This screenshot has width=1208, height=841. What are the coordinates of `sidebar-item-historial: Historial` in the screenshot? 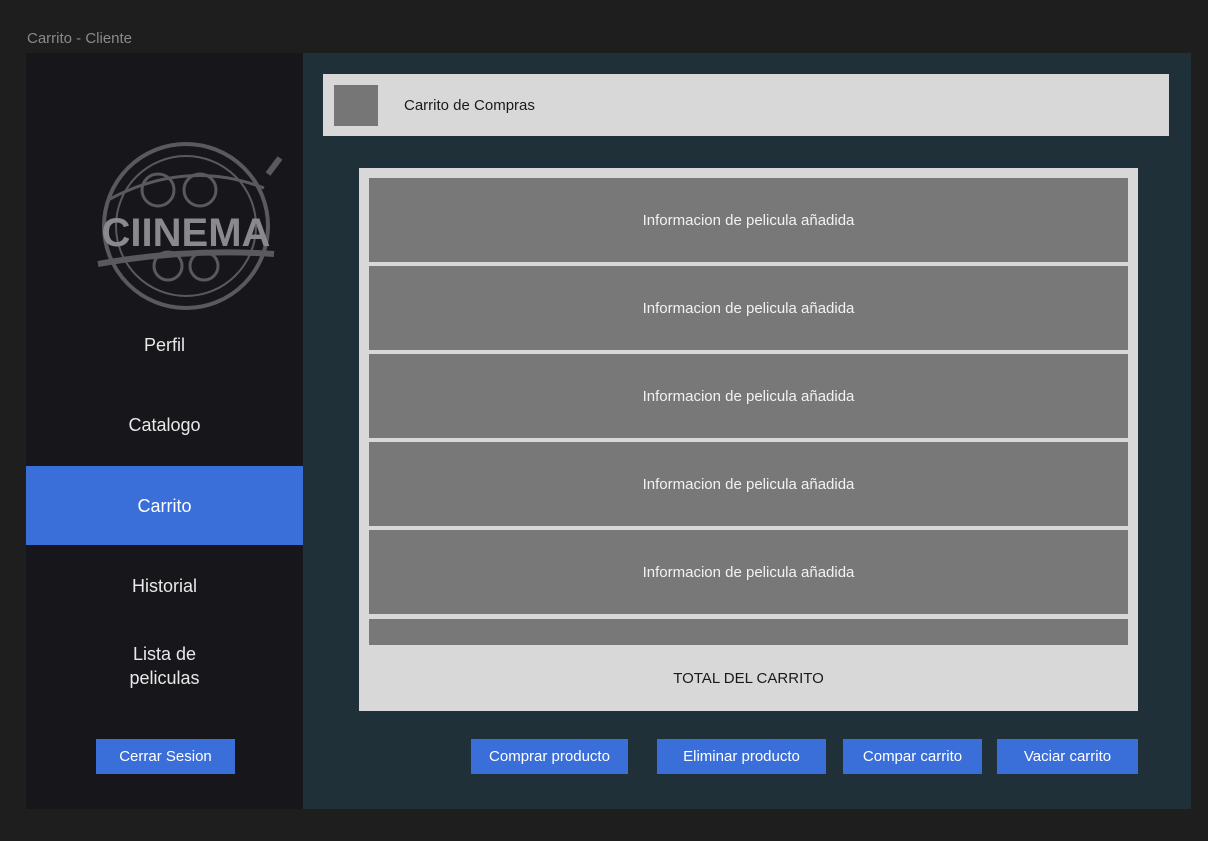 It's located at (164, 585).